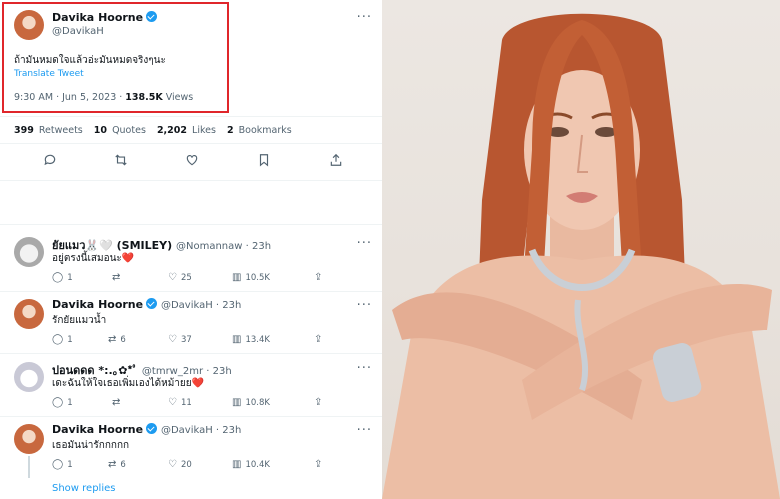 The image size is (780, 499). What do you see at coordinates (180, 339) in the screenshot?
I see `like-icon: ♡ 37` at bounding box center [180, 339].